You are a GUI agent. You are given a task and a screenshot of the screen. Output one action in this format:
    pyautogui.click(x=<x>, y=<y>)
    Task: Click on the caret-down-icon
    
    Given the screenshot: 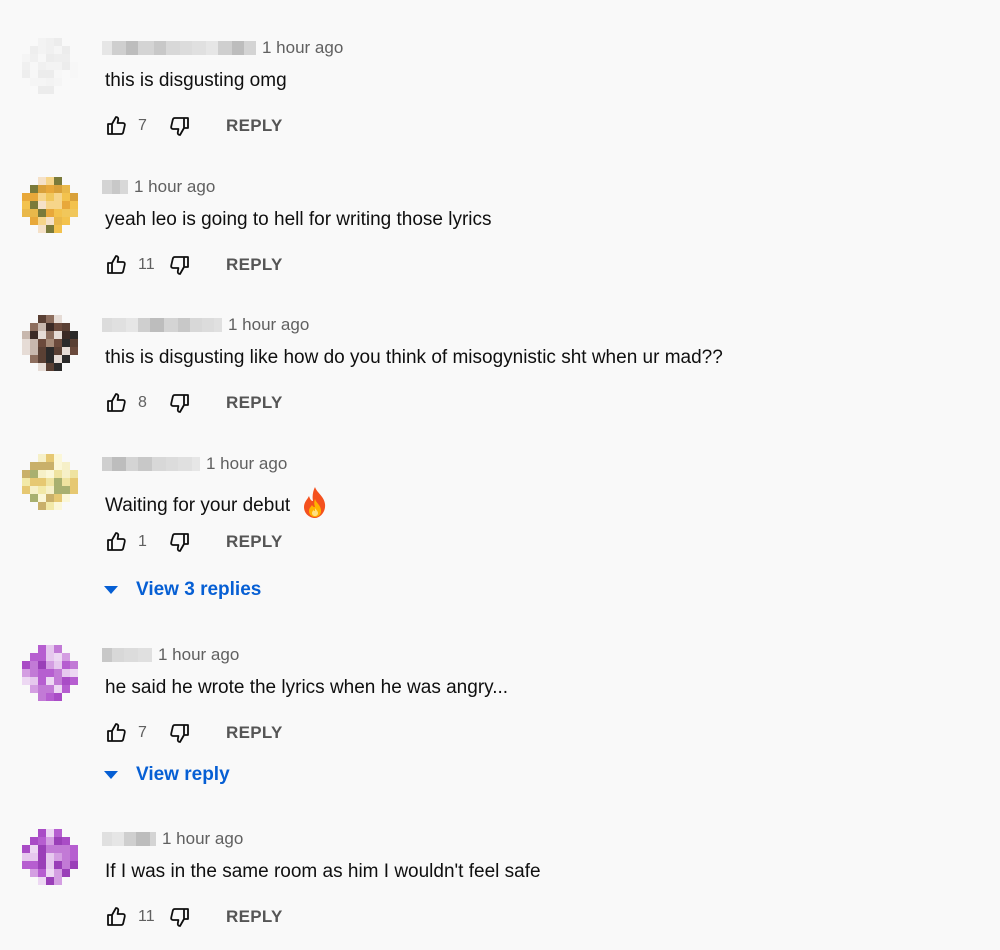 What is the action you would take?
    pyautogui.click(x=111, y=590)
    